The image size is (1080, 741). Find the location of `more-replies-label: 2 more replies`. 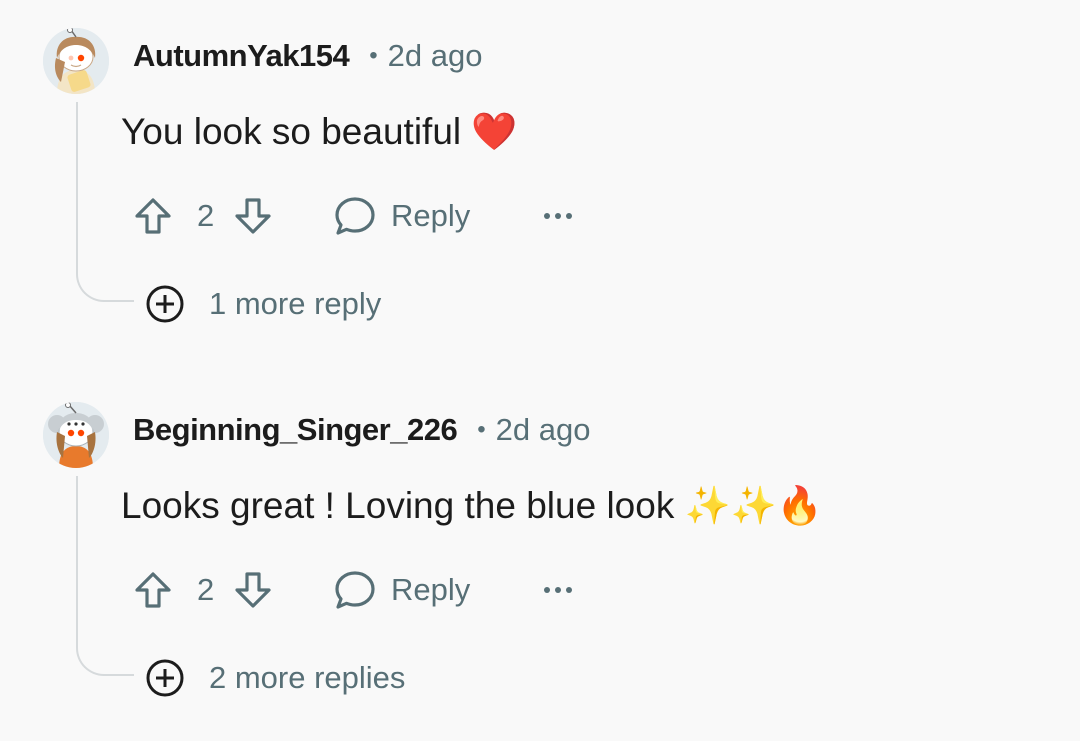

more-replies-label: 2 more replies is located at coordinates (307, 677).